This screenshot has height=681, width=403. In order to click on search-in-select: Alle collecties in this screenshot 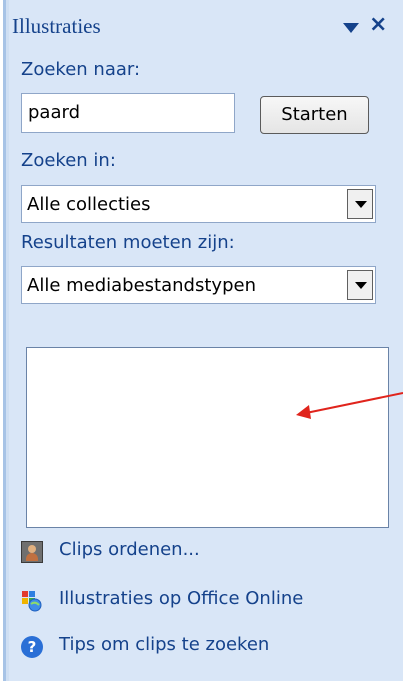, I will do `click(198, 204)`.